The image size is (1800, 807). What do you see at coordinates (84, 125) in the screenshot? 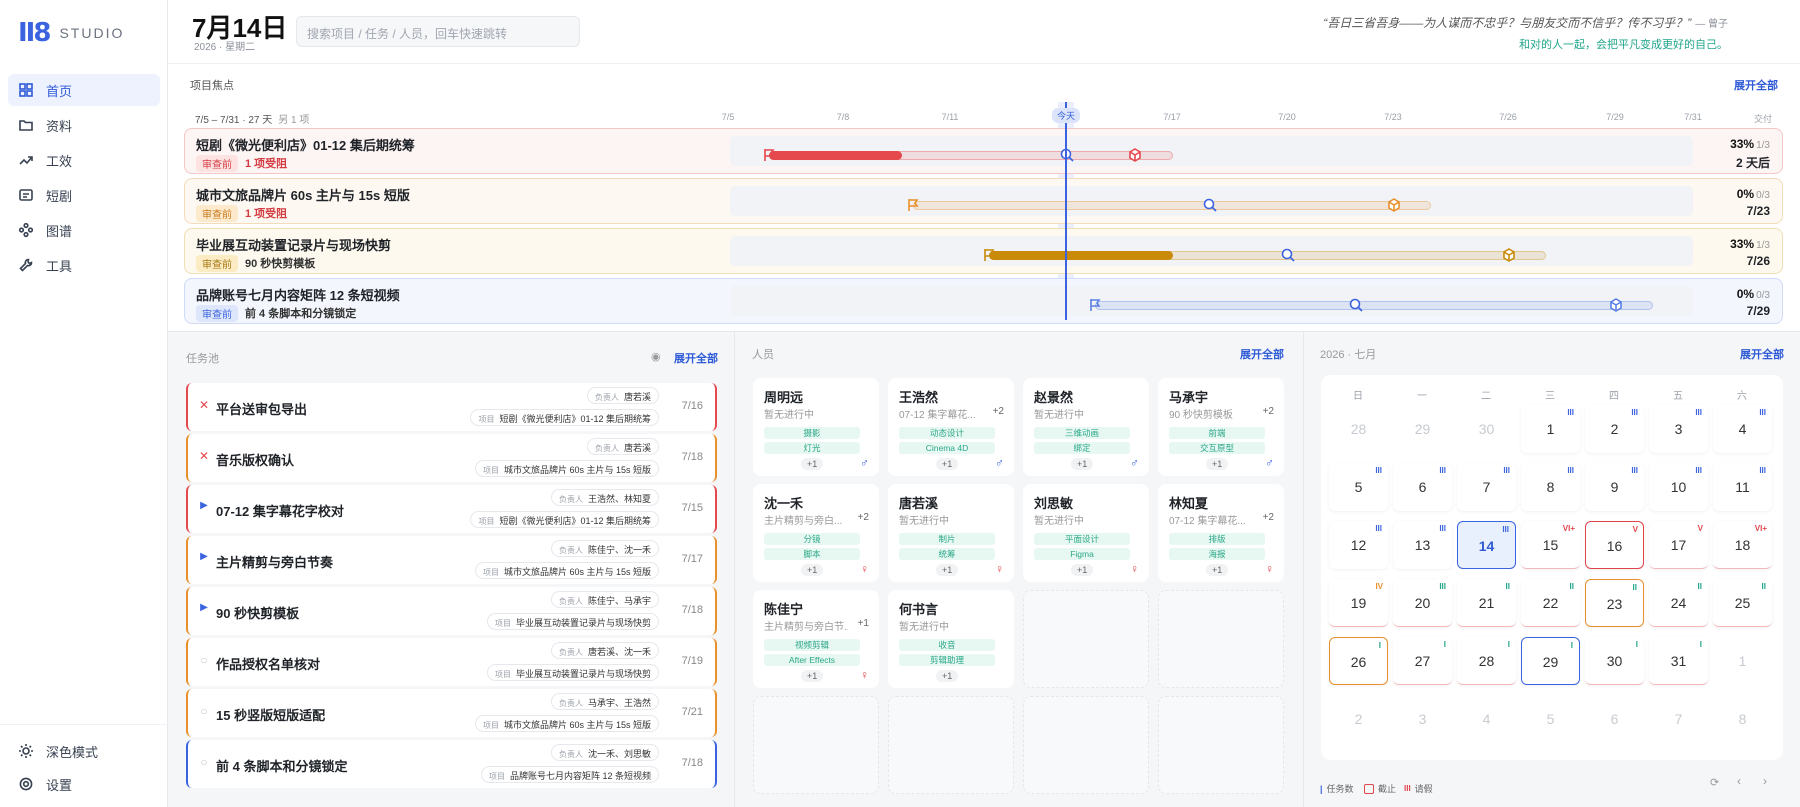
I see `nav-item-materials: 资料` at bounding box center [84, 125].